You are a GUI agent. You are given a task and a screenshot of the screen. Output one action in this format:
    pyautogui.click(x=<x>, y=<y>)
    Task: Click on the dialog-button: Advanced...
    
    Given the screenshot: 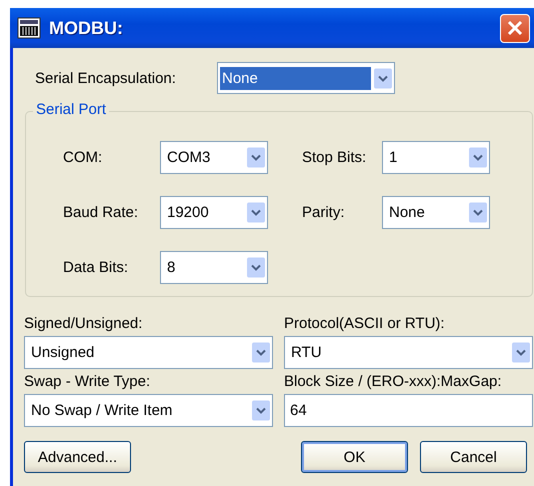 What is the action you would take?
    pyautogui.click(x=77, y=457)
    